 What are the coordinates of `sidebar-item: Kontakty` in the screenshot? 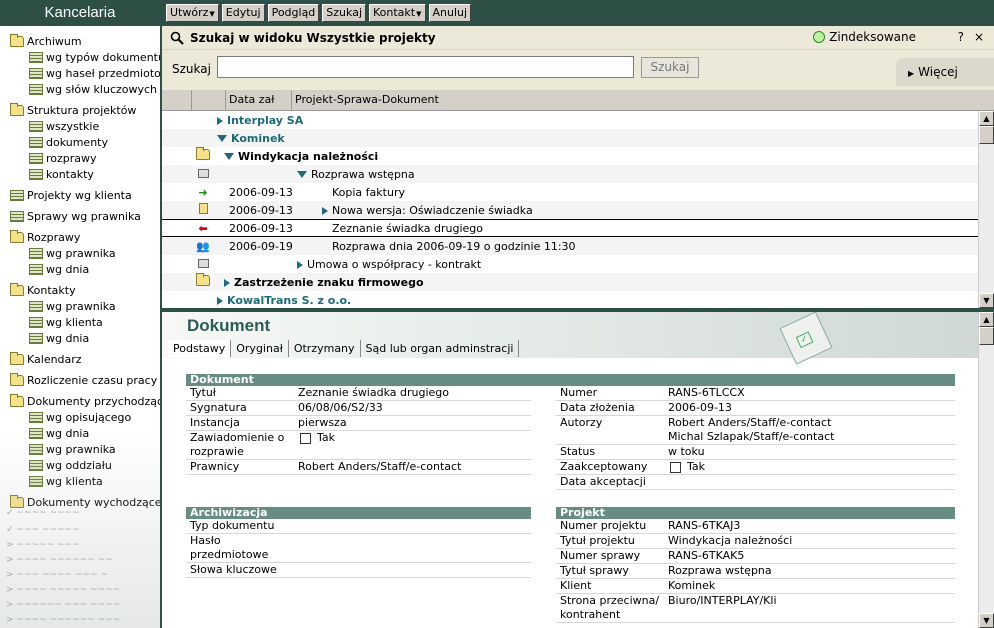 It's located at (80, 290).